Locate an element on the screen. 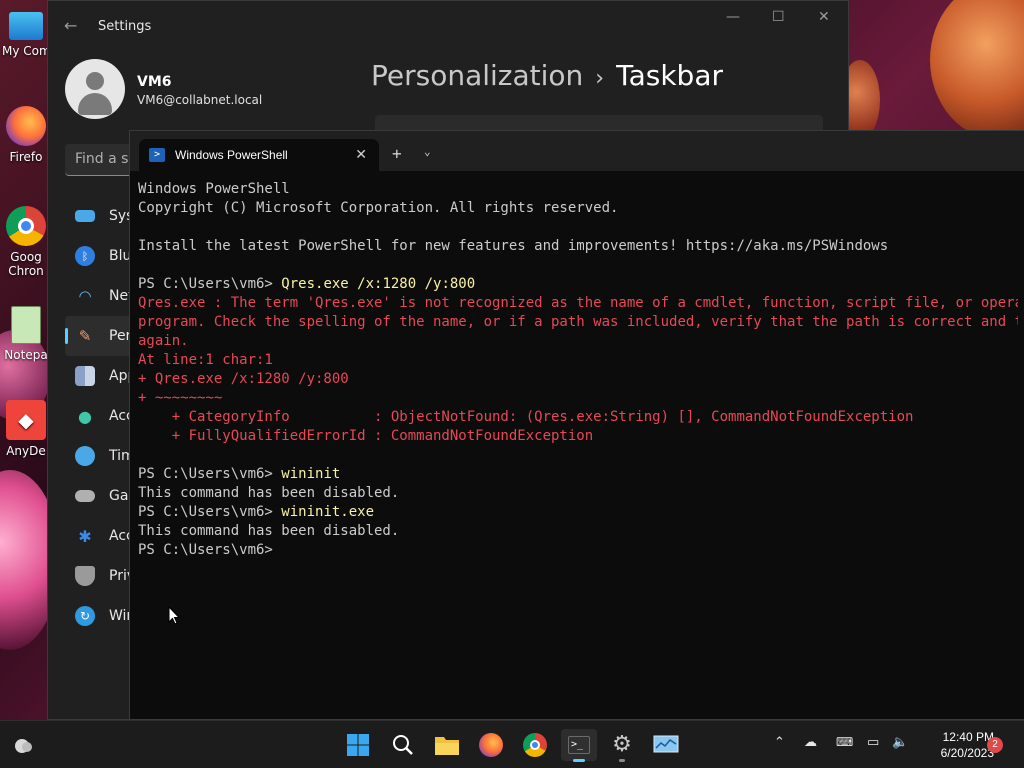 The height and width of the screenshot is (768, 1024). file-explorer-button is located at coordinates (447, 745).